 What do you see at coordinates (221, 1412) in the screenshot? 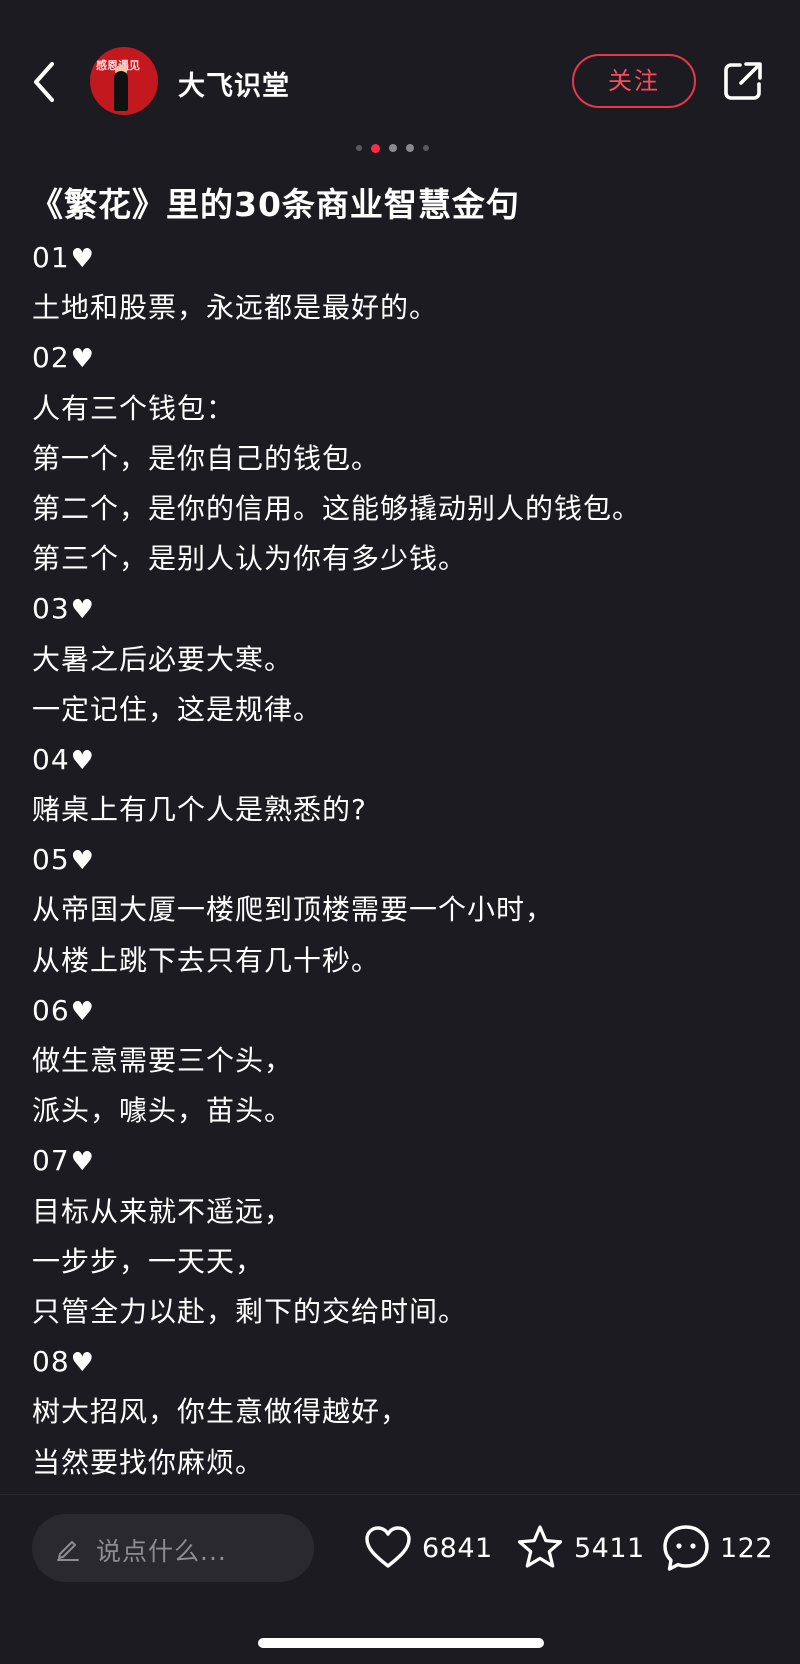
I see `quote-text-label: 树大招风，你生意做得越好，` at bounding box center [221, 1412].